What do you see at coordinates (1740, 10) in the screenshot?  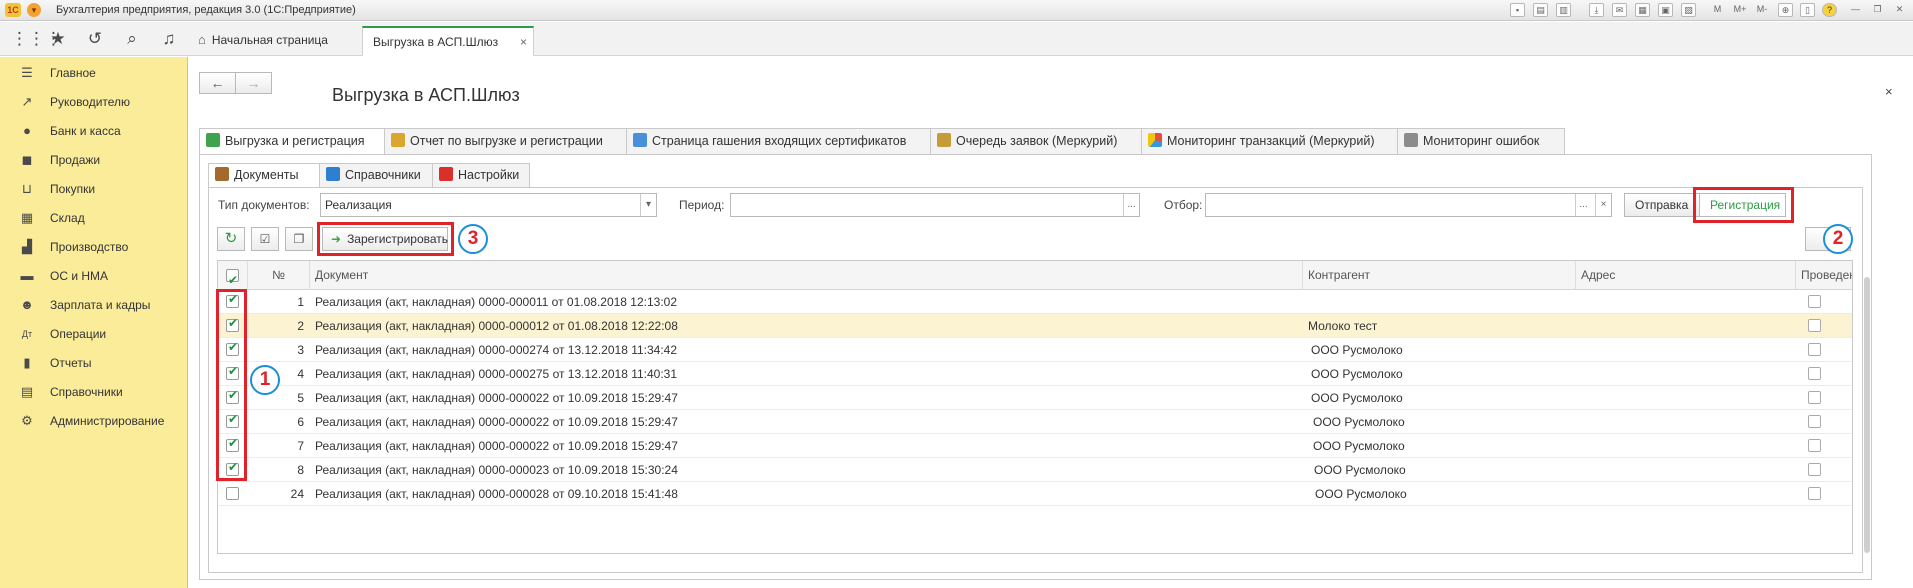 I see `memory-plus-button: M+` at bounding box center [1740, 10].